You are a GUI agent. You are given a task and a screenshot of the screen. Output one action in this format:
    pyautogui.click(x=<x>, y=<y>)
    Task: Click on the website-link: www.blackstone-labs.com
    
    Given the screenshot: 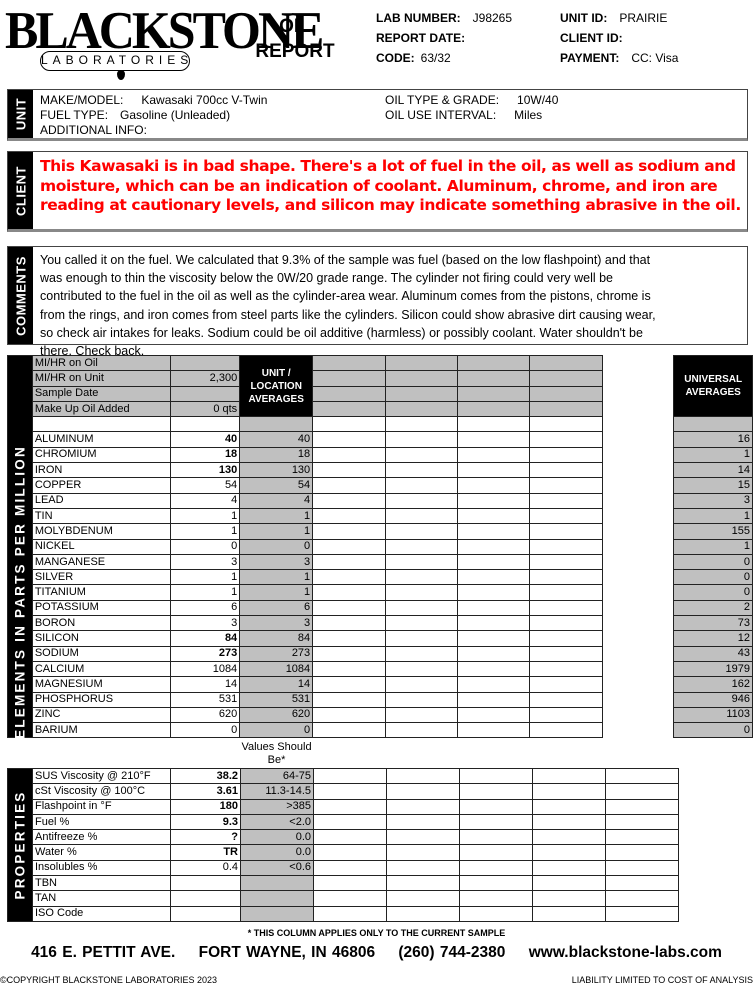 What is the action you would take?
    pyautogui.click(x=625, y=952)
    